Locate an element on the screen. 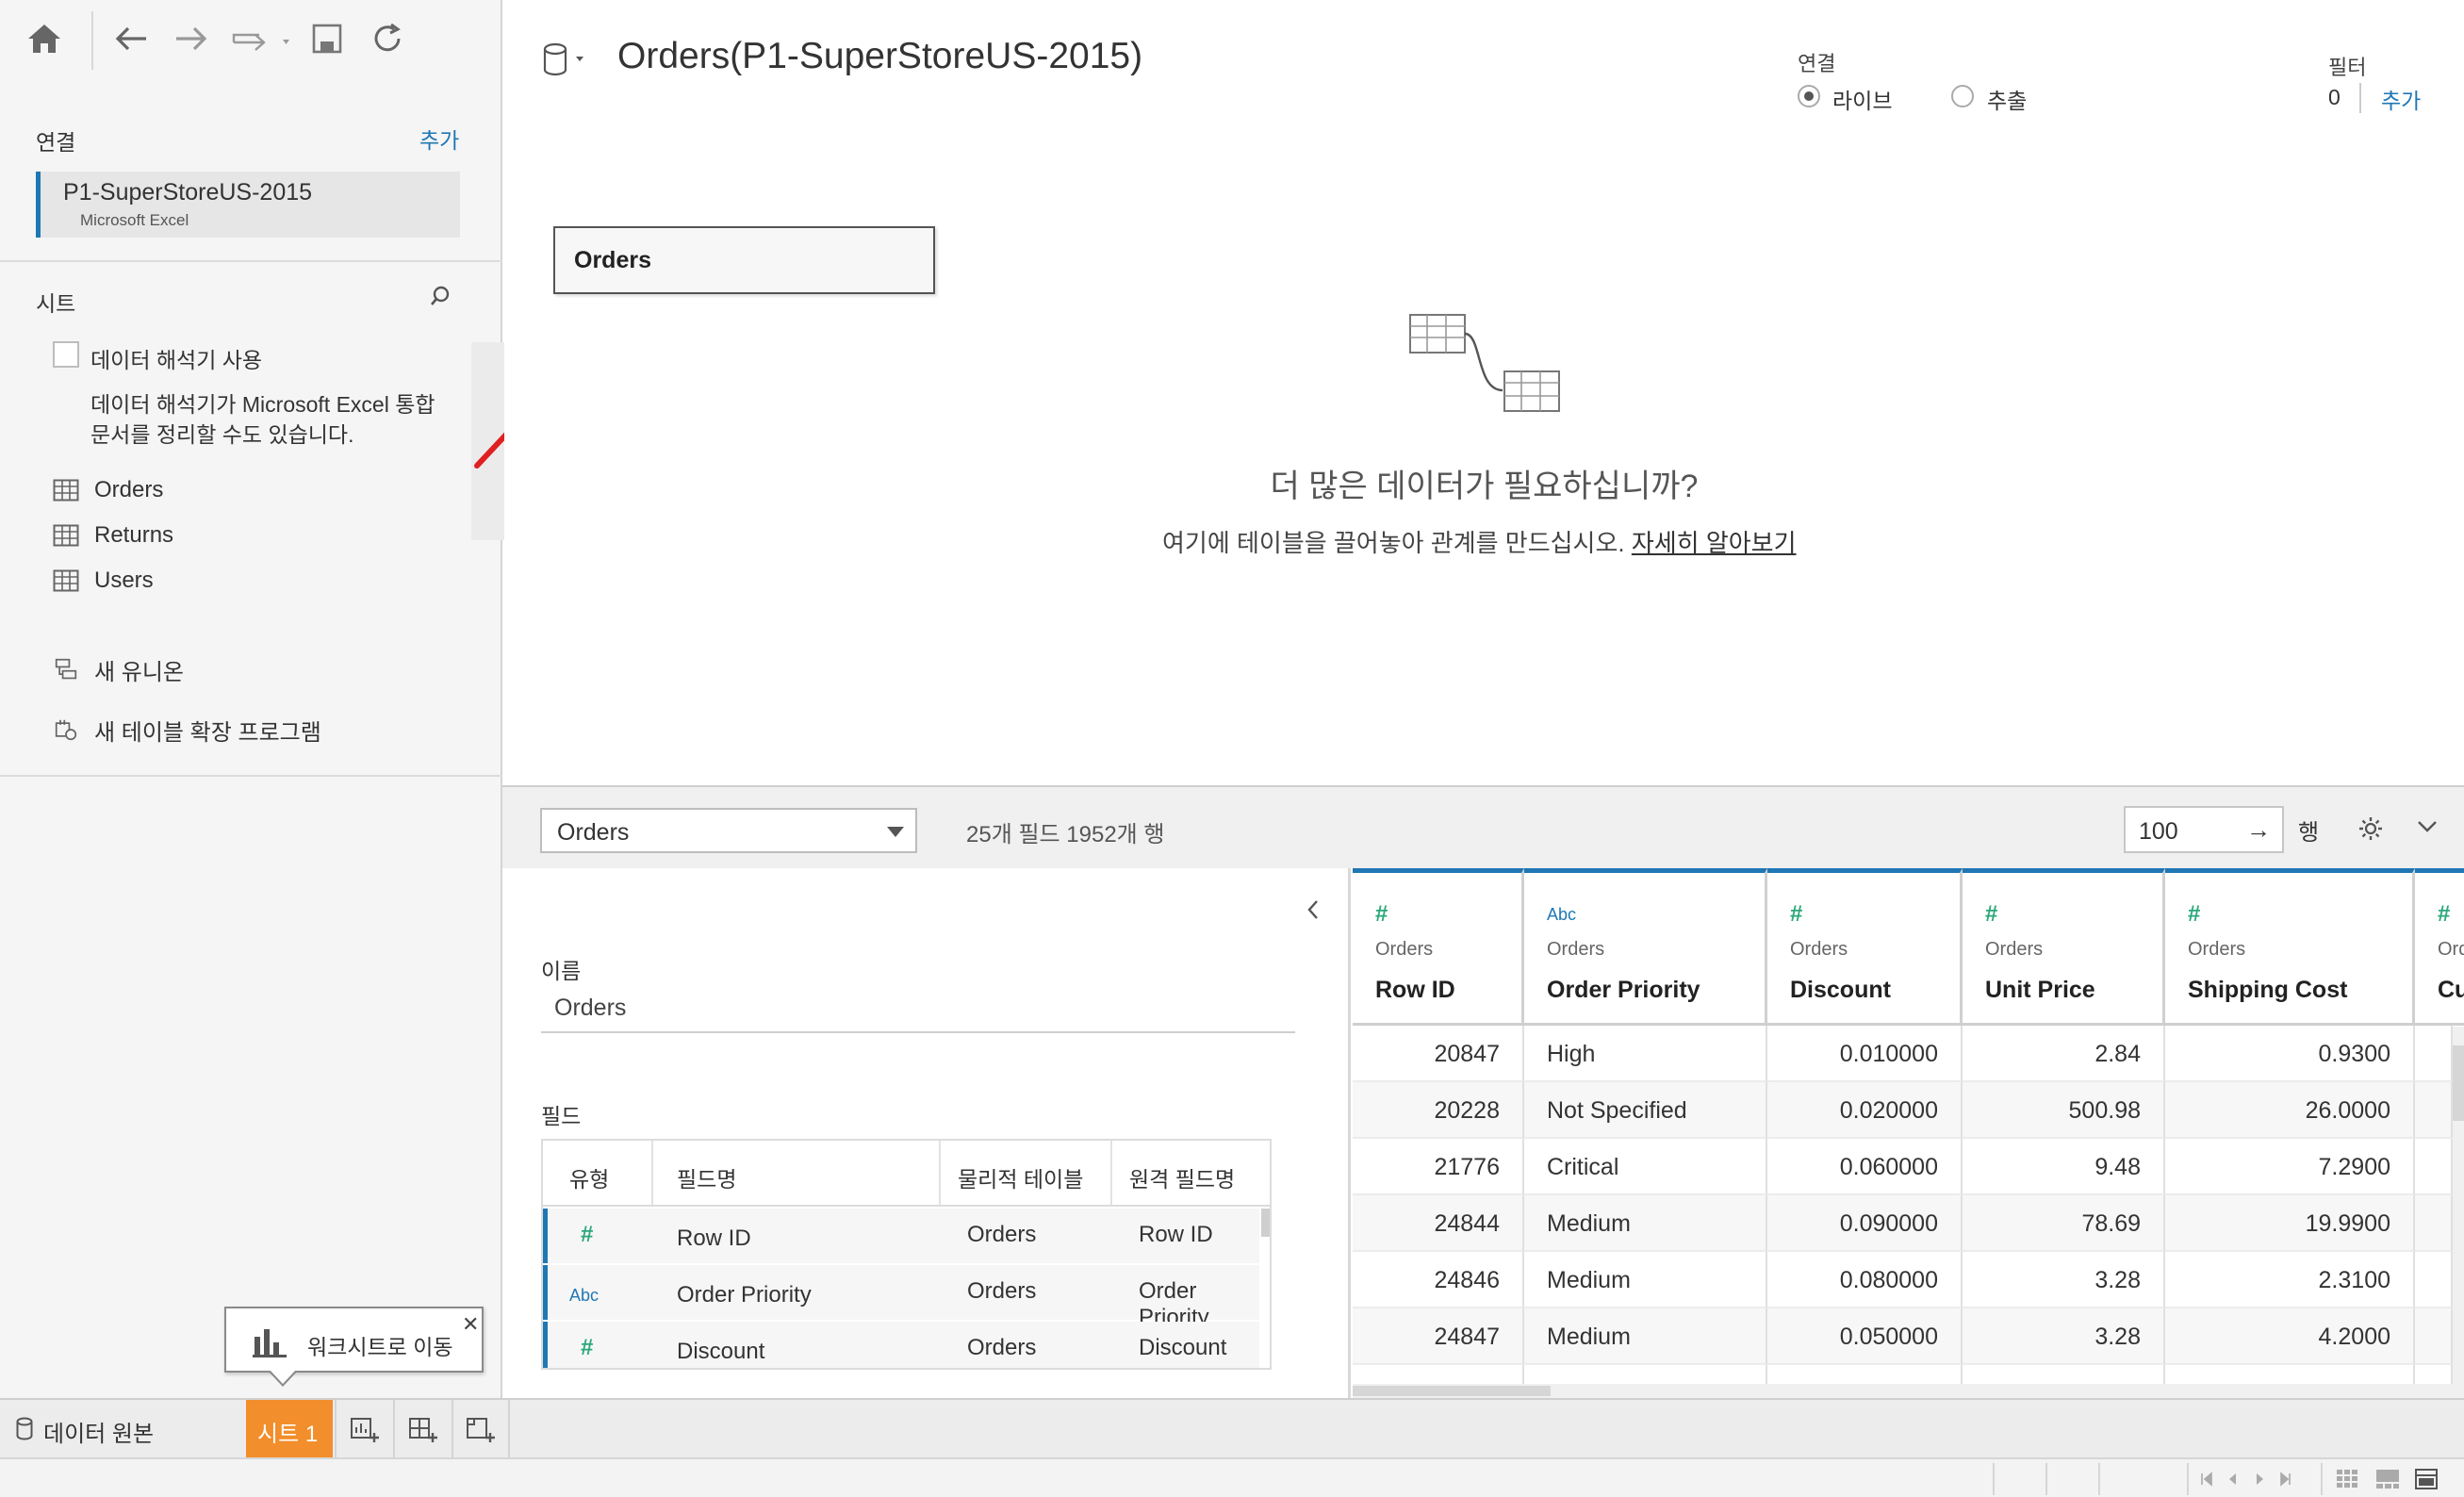 This screenshot has width=2464, height=1497. header-physical-table: 물리적 테이블 is located at coordinates (1020, 1177).